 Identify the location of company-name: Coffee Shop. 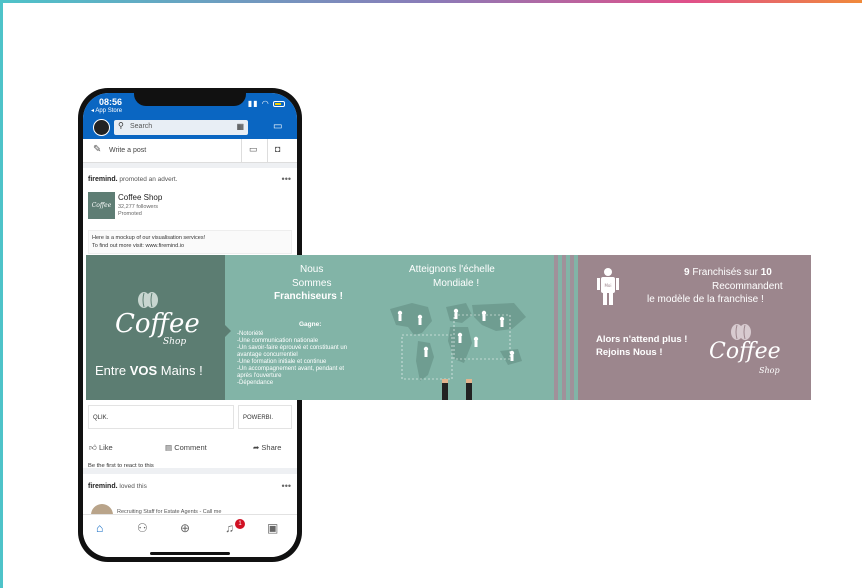
(140, 197).